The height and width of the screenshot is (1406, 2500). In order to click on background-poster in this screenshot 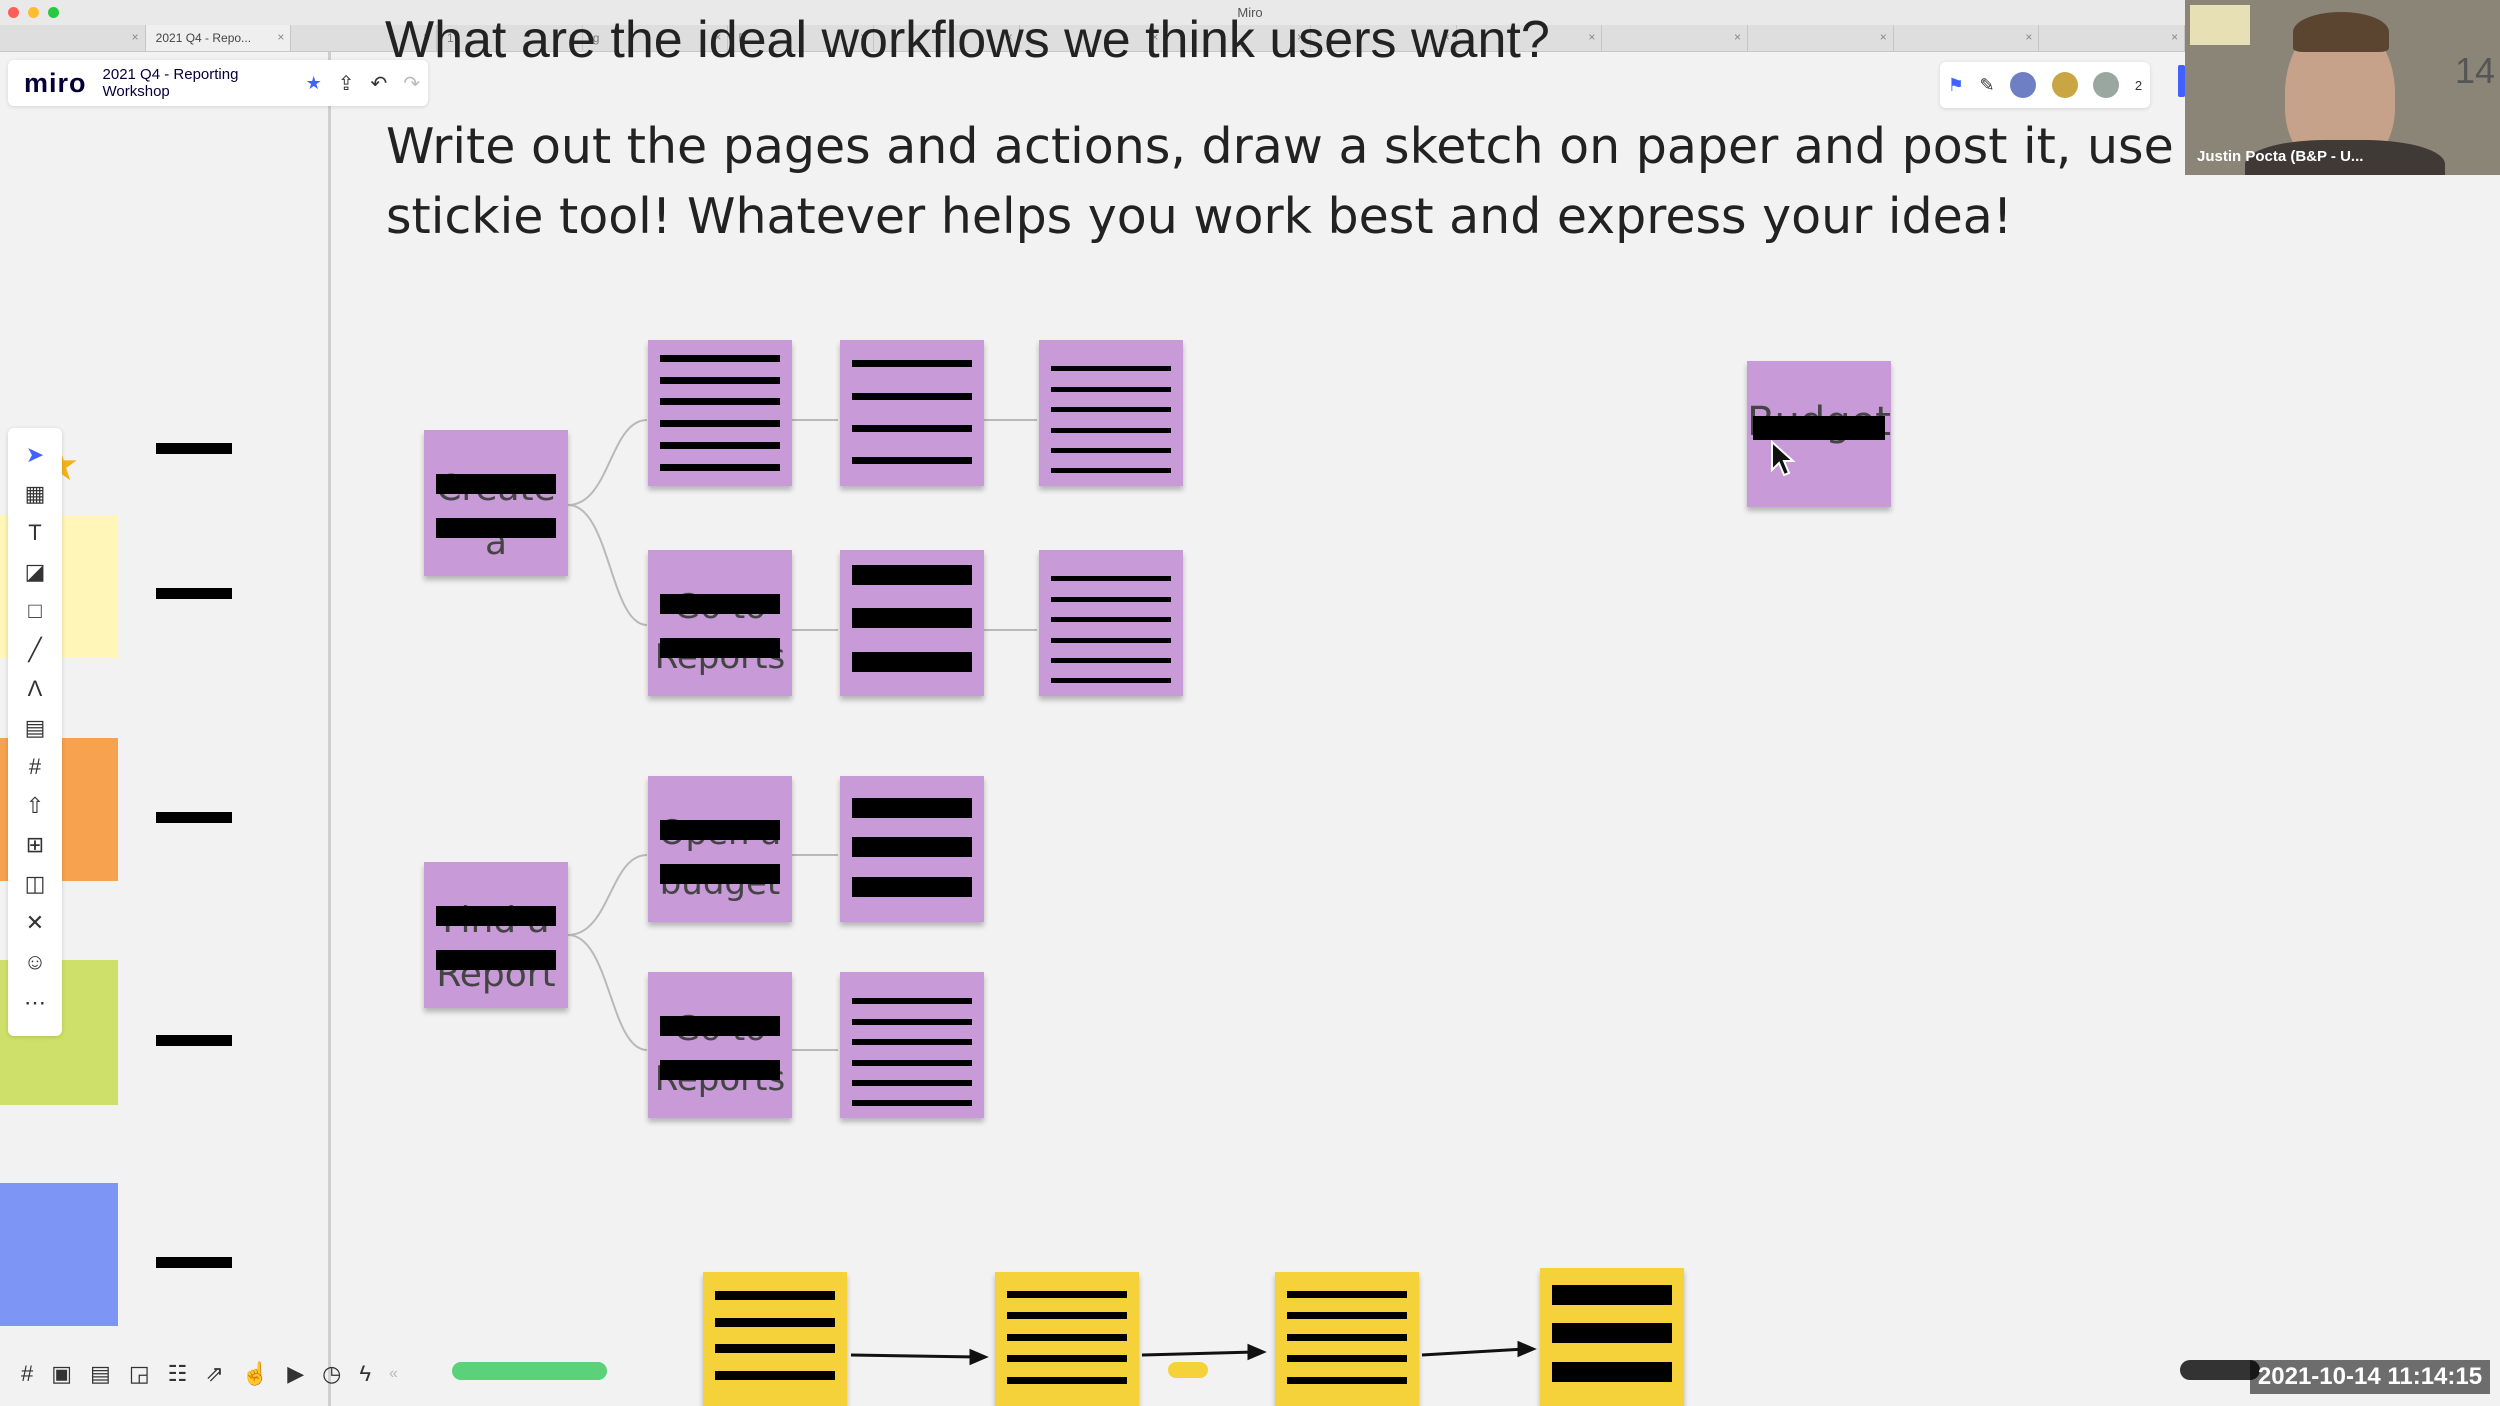, I will do `click(2220, 25)`.